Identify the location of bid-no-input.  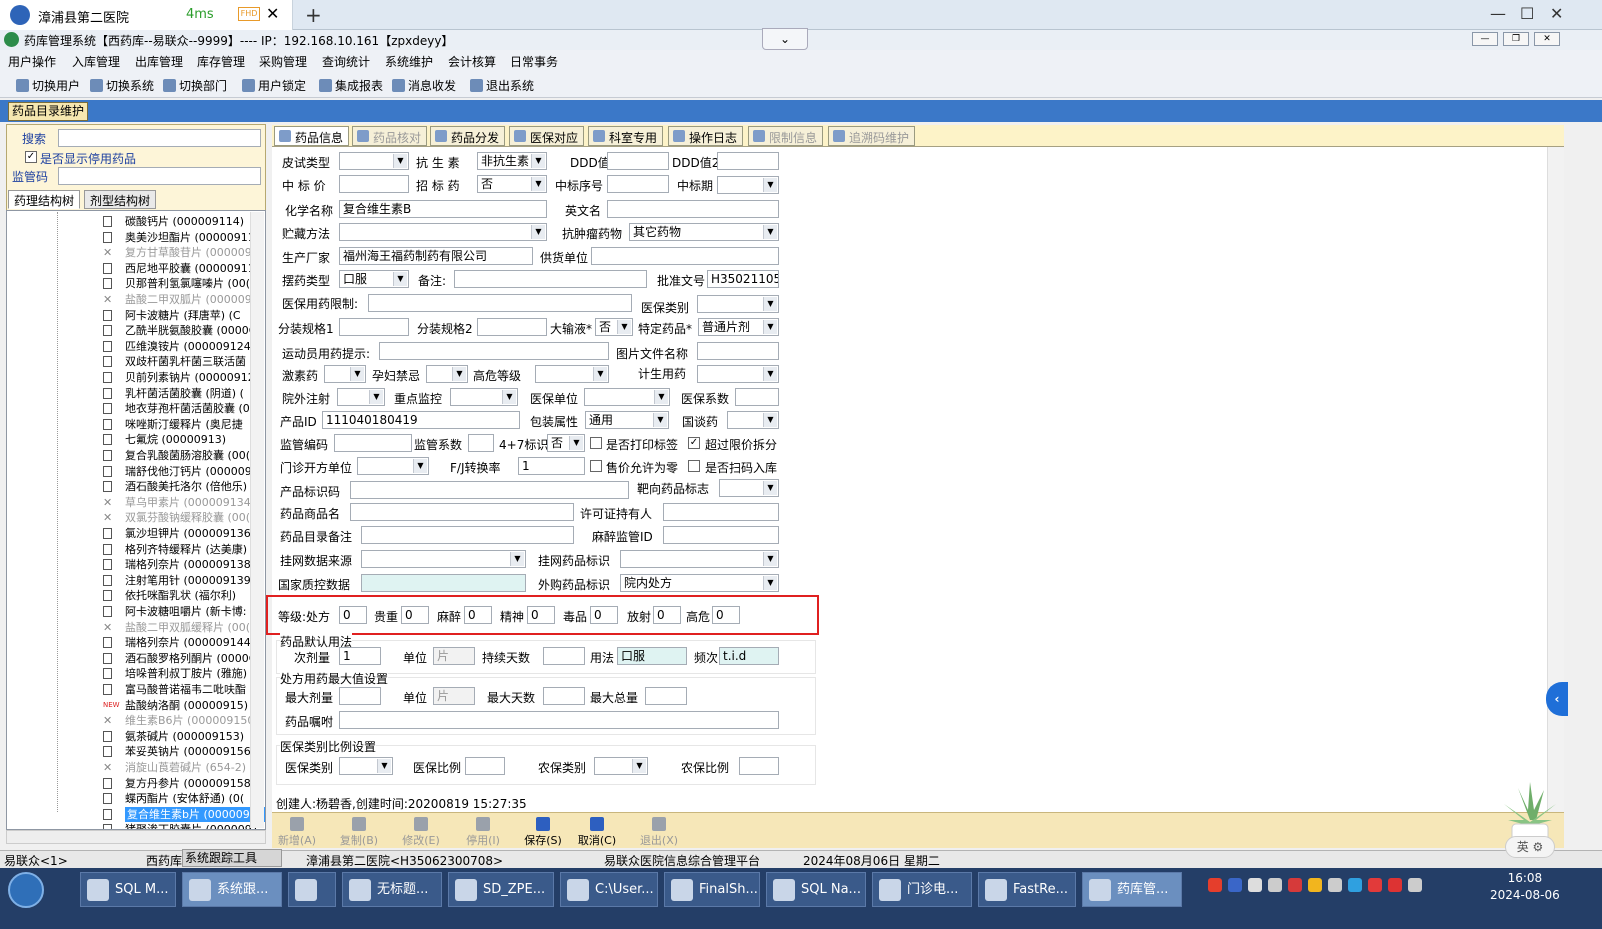
(638, 184).